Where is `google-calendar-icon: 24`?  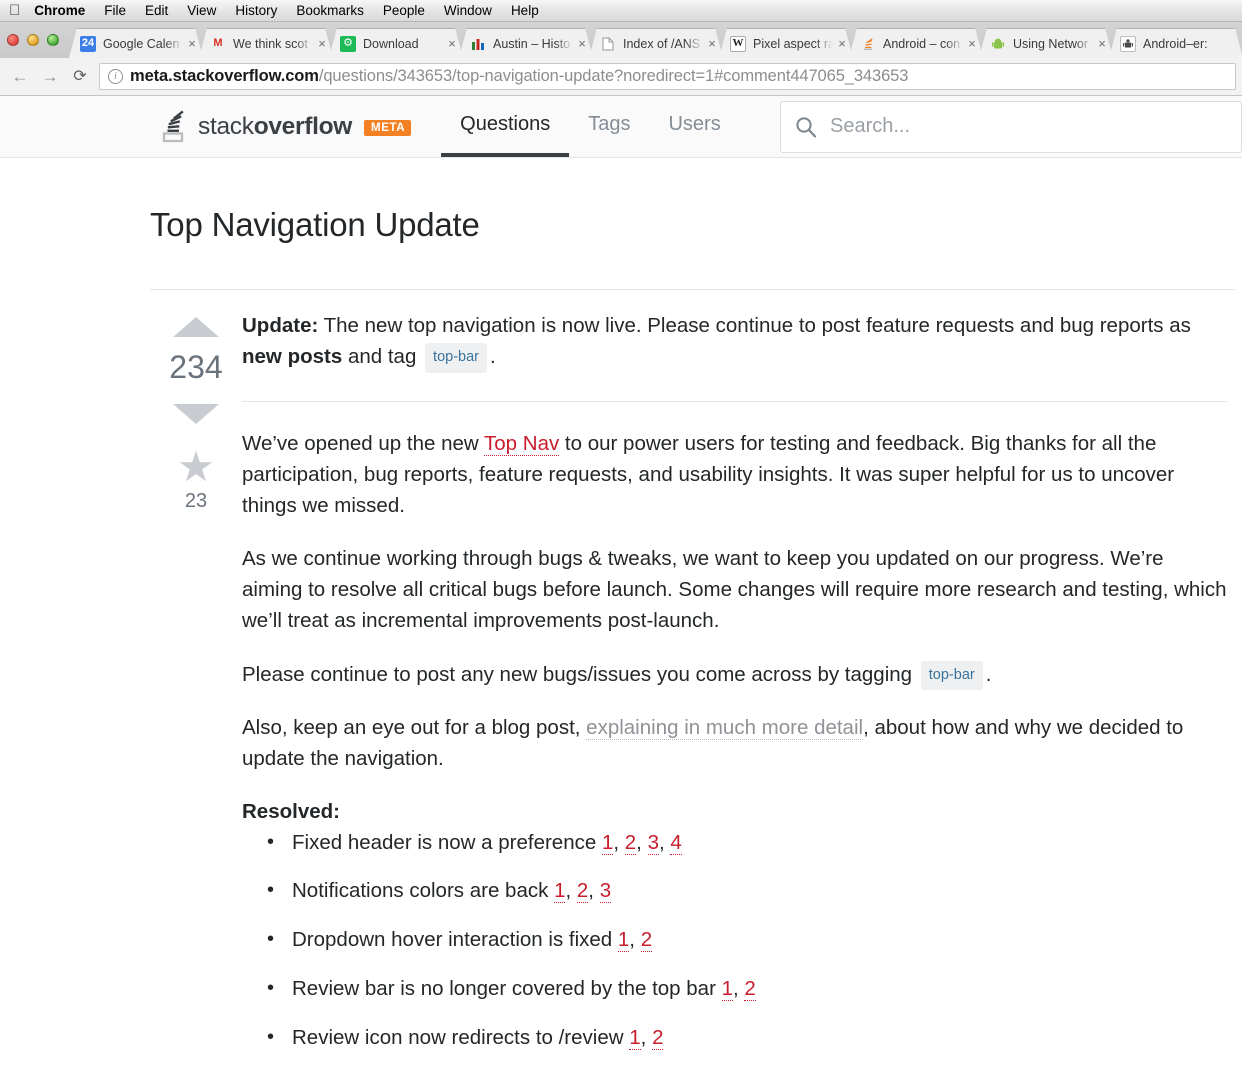
google-calendar-icon: 24 is located at coordinates (88, 44).